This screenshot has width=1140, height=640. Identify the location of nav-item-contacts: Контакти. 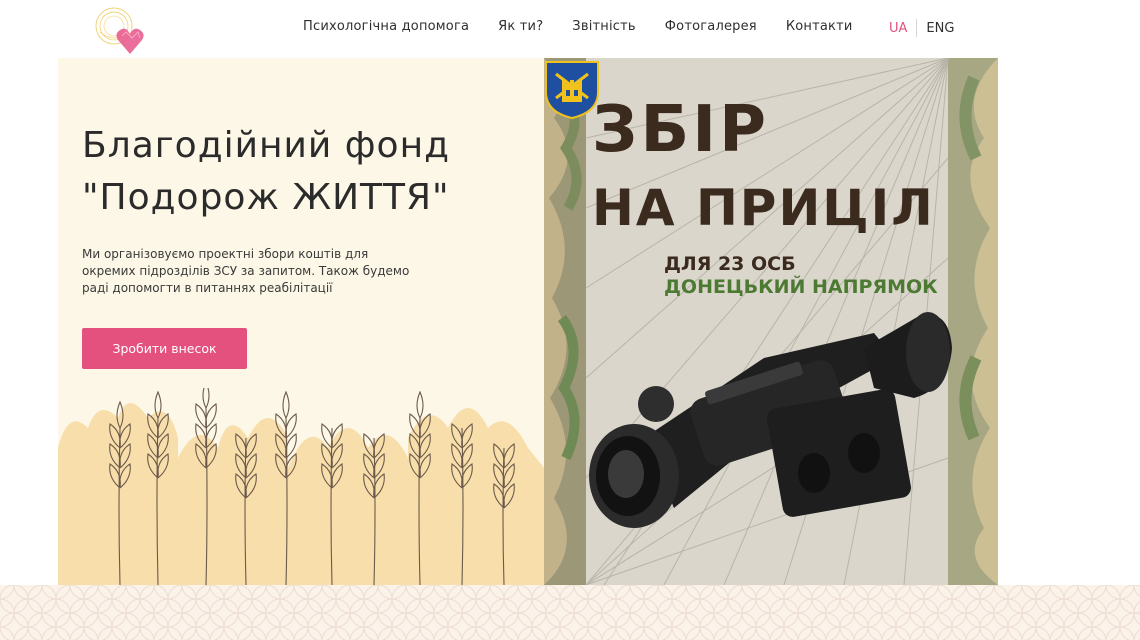
(819, 26).